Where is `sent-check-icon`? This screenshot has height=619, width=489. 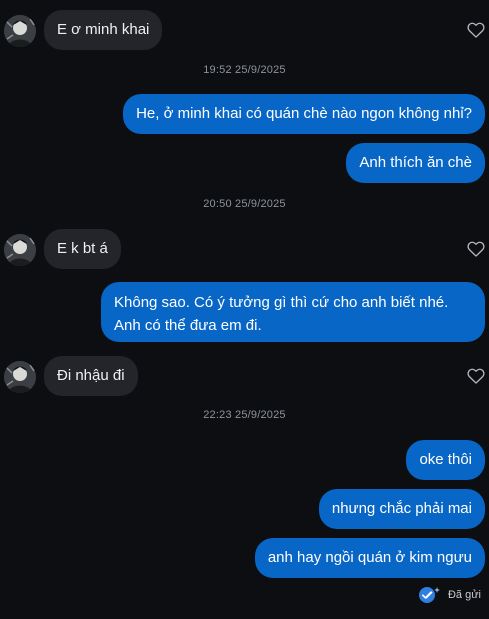
sent-check-icon is located at coordinates (429, 595).